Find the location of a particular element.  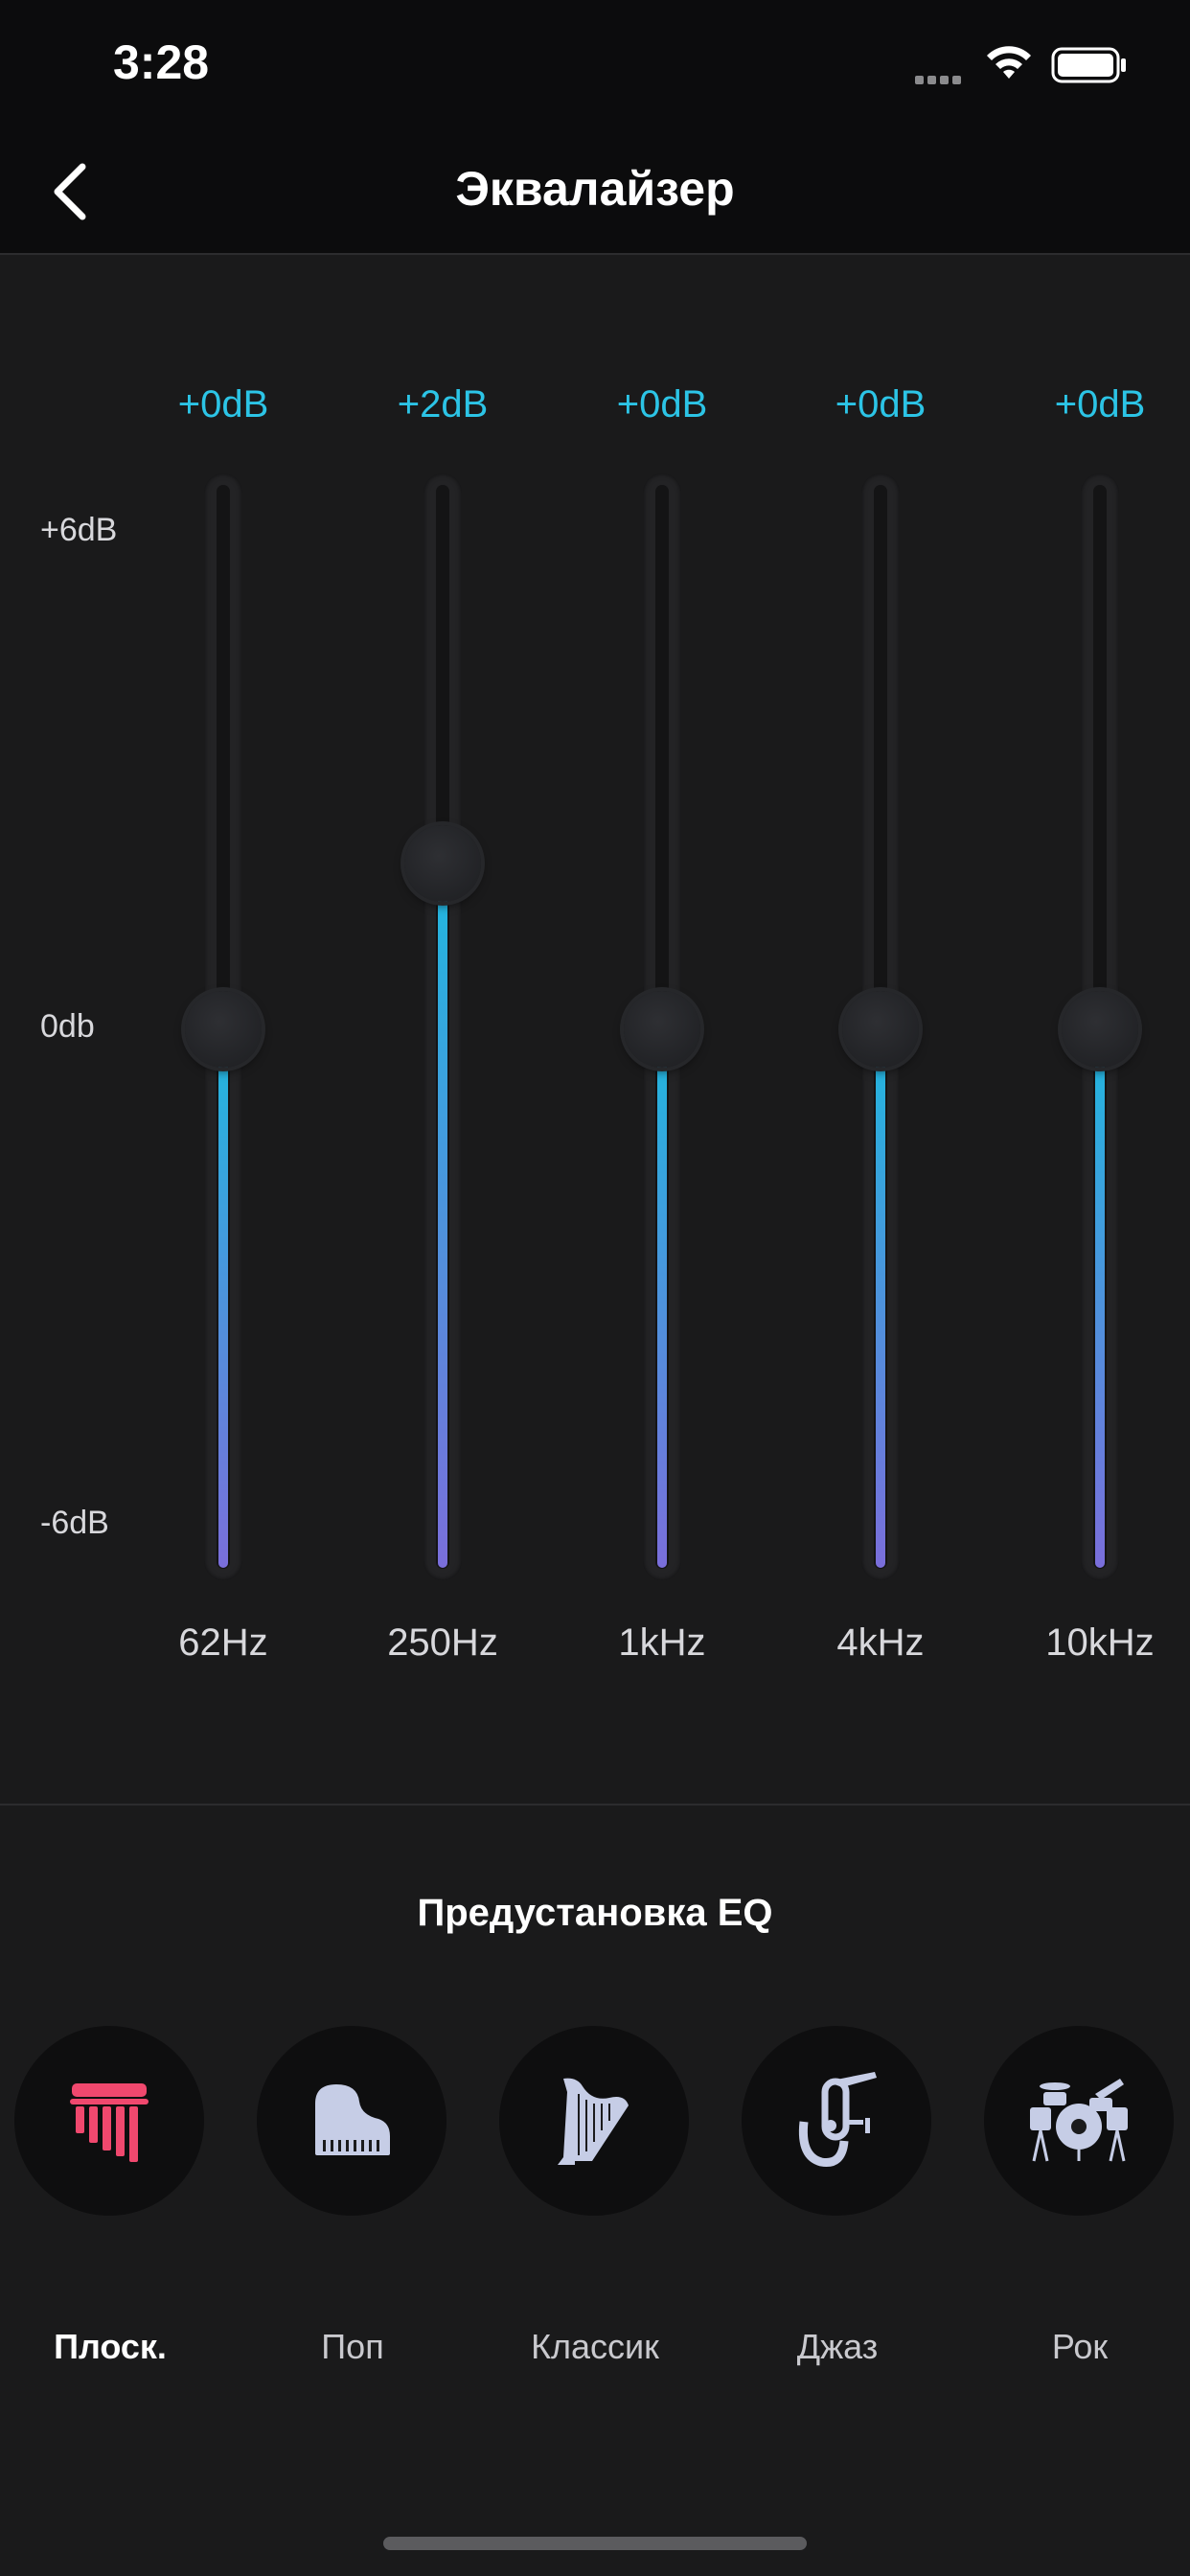

preset-pop: Поп is located at coordinates (352, 2196).